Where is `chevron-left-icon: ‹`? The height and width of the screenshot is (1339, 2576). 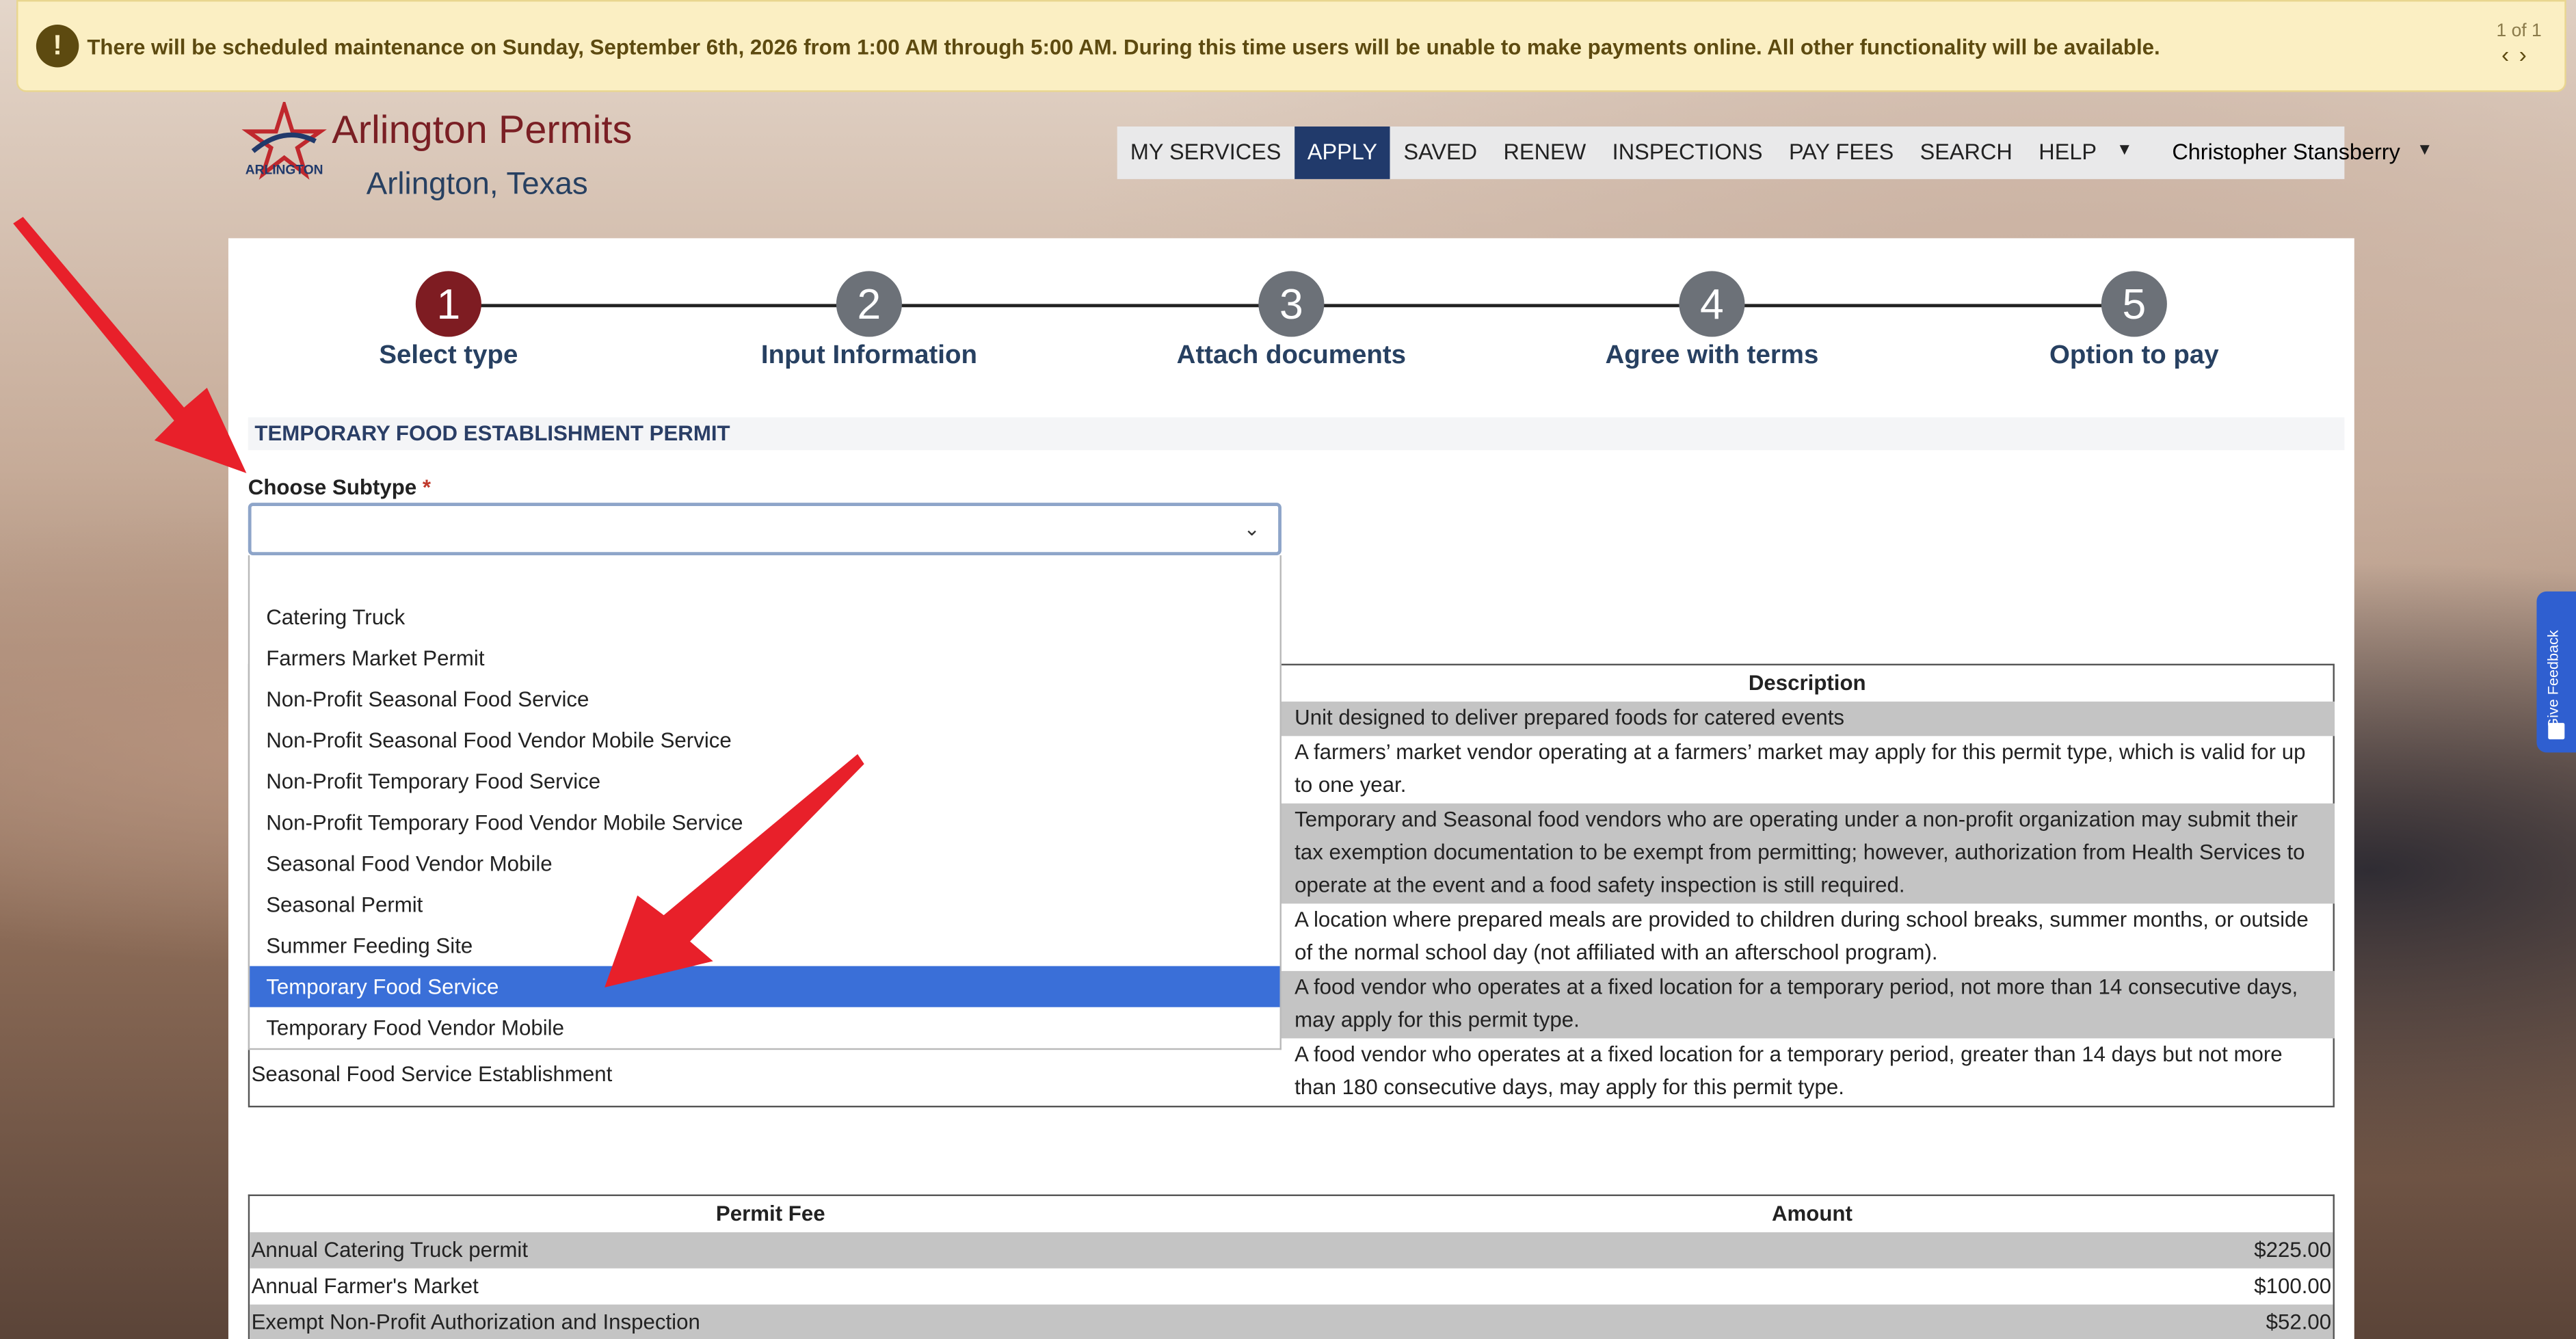
chevron-left-icon: ‹ is located at coordinates (2510, 54).